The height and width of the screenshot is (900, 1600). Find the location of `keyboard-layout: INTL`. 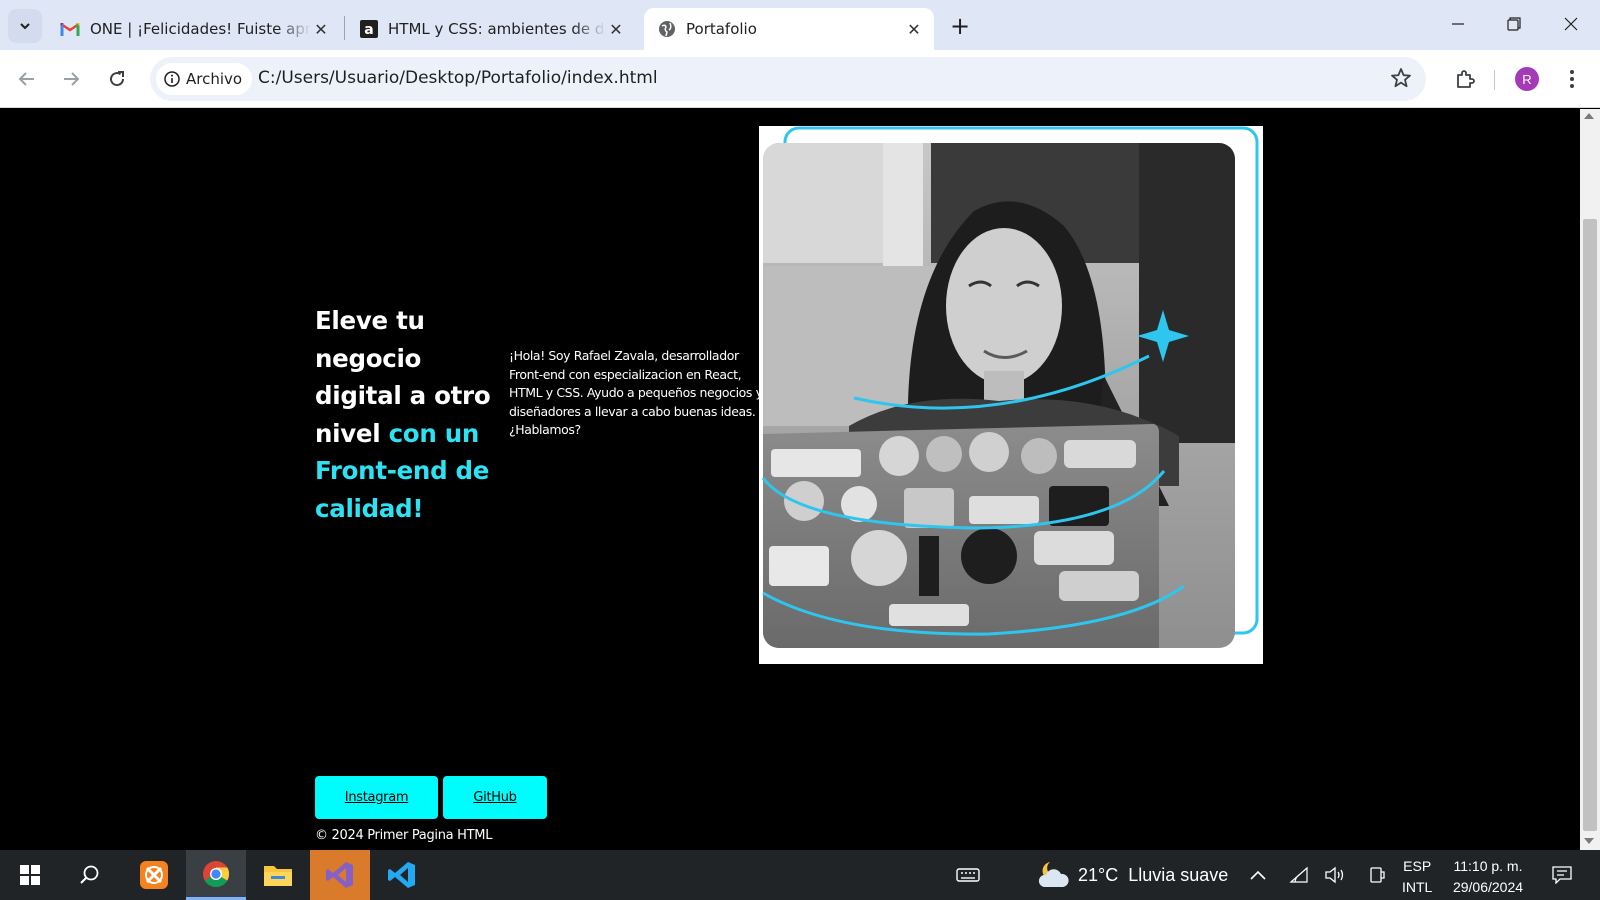

keyboard-layout: INTL is located at coordinates (1417, 887).